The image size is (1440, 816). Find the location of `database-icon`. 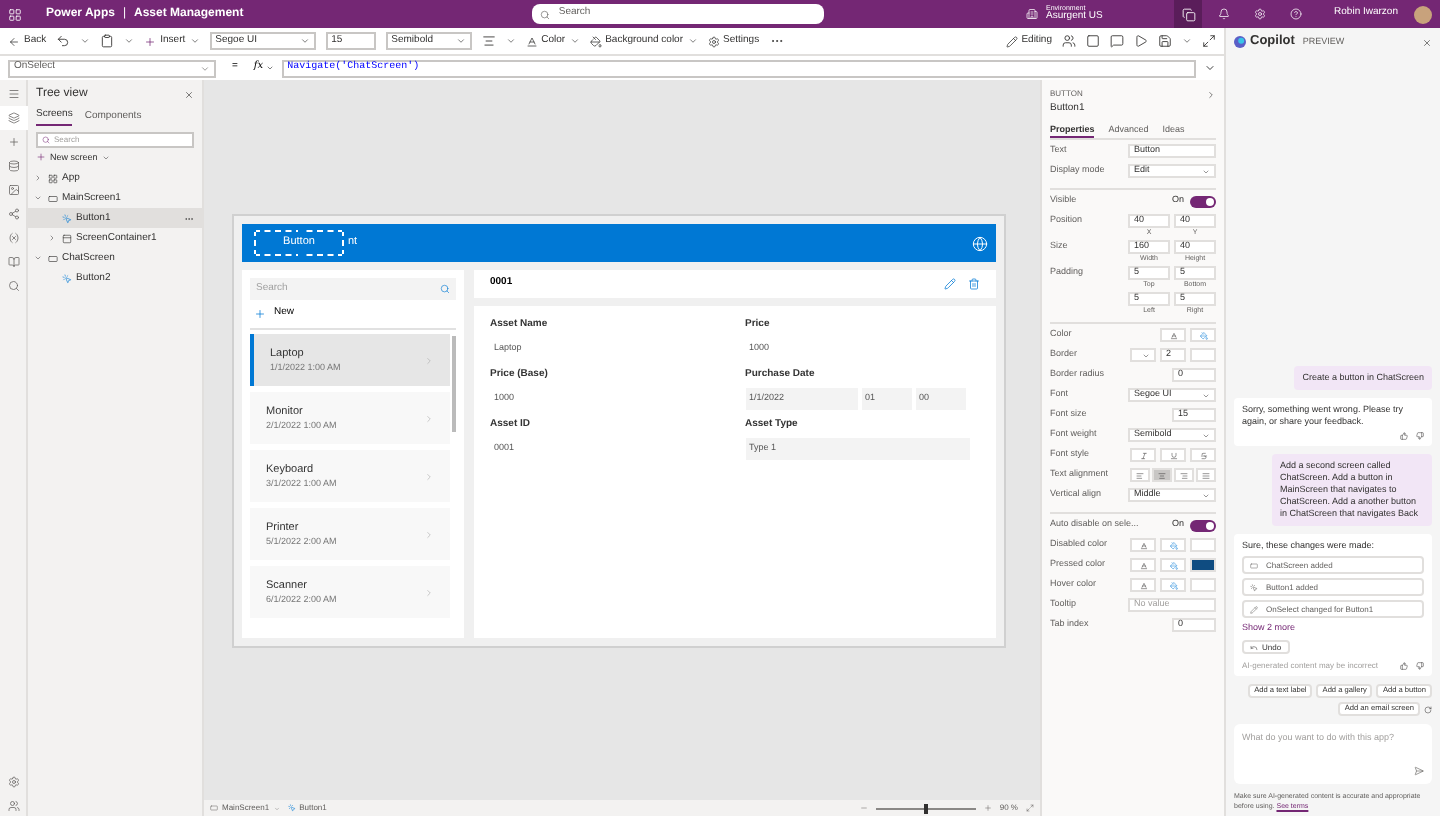

database-icon is located at coordinates (13, 166).